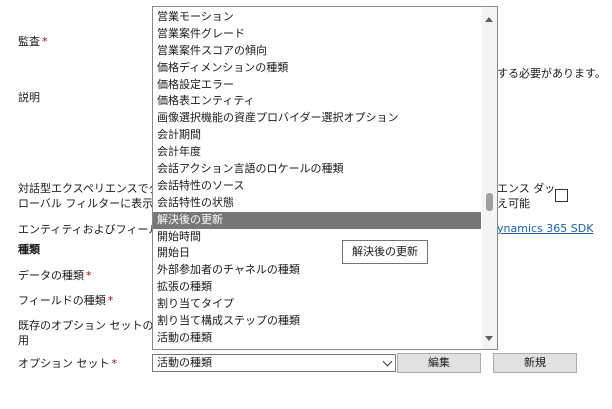  What do you see at coordinates (317, 118) in the screenshot?
I see `dropdown-item: 画像選択機能の資産プロバイダー選択オプション` at bounding box center [317, 118].